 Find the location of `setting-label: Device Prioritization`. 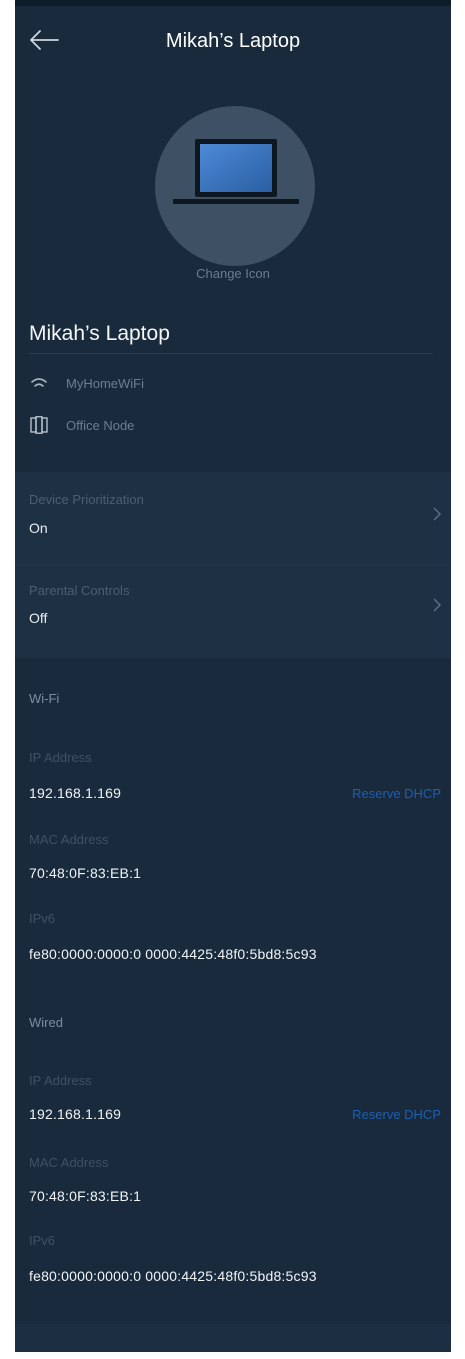

setting-label: Device Prioritization is located at coordinates (86, 499).